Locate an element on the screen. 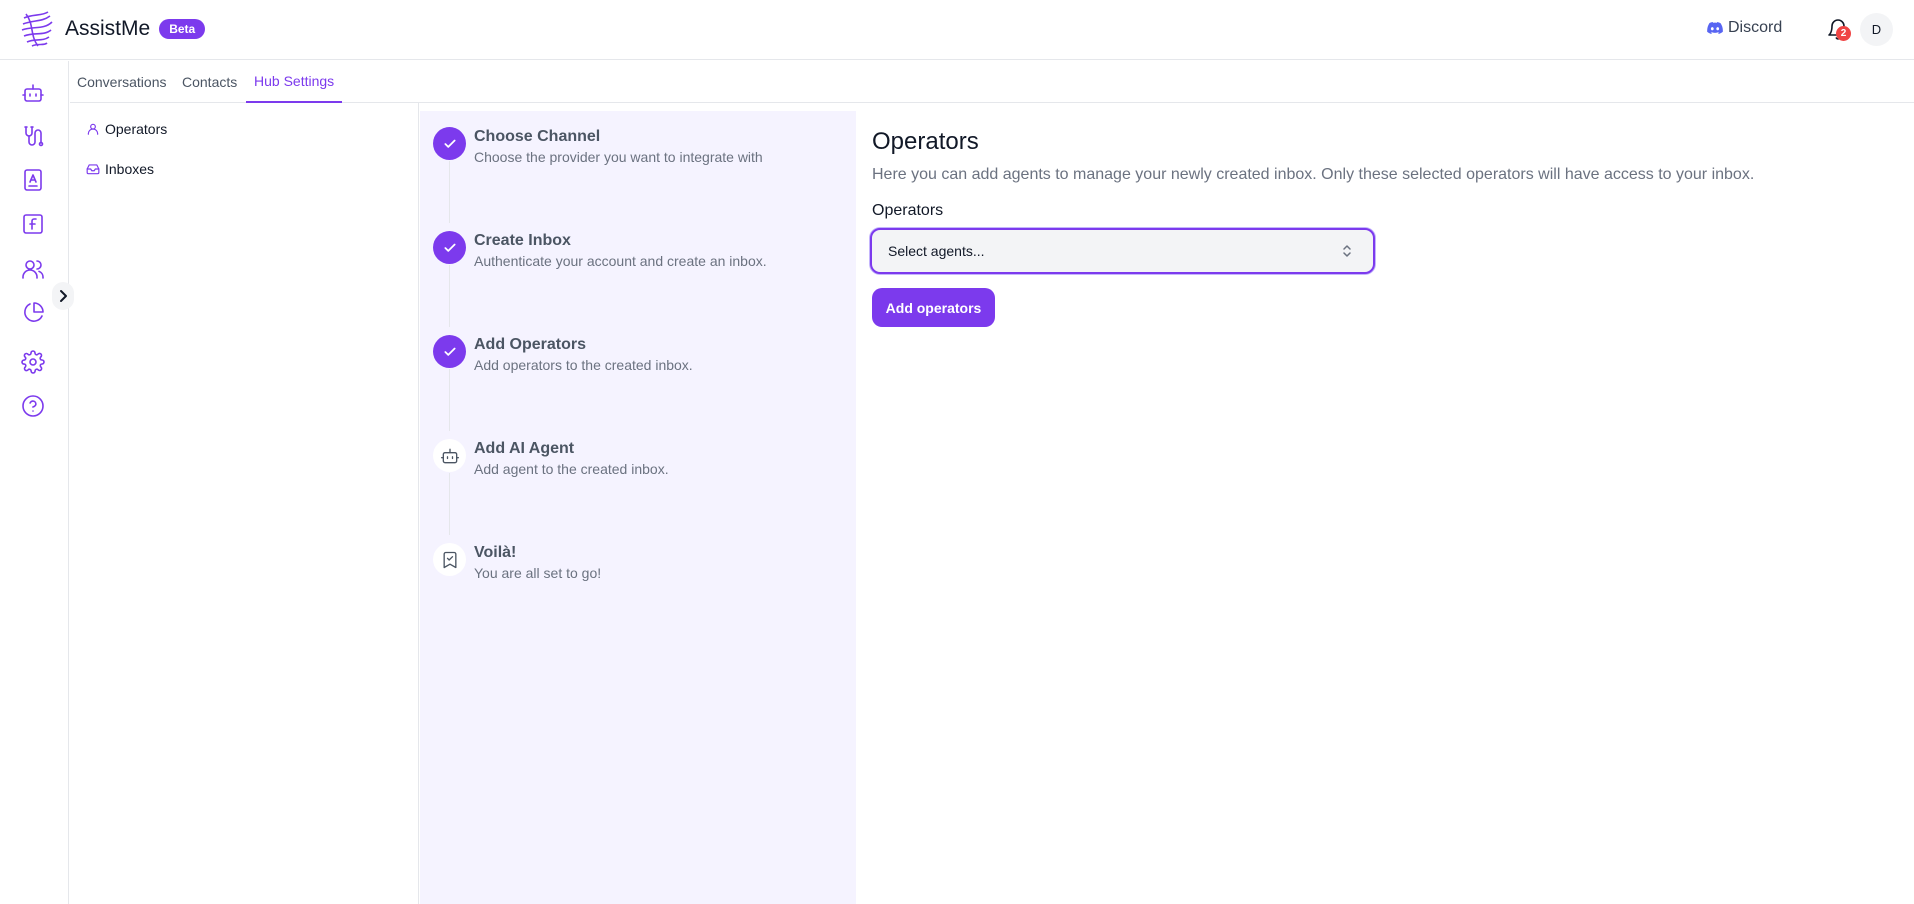 Image resolution: width=1914 pixels, height=904 pixels. avatar: D is located at coordinates (1876, 29).